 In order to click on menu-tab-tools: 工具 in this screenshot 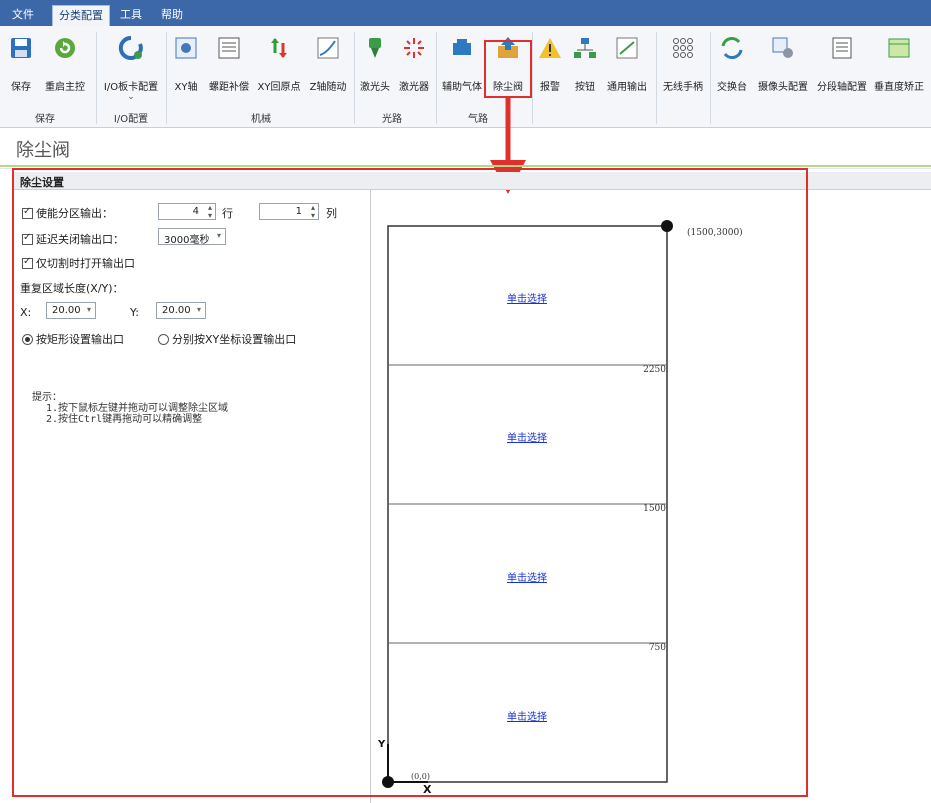, I will do `click(131, 15)`.